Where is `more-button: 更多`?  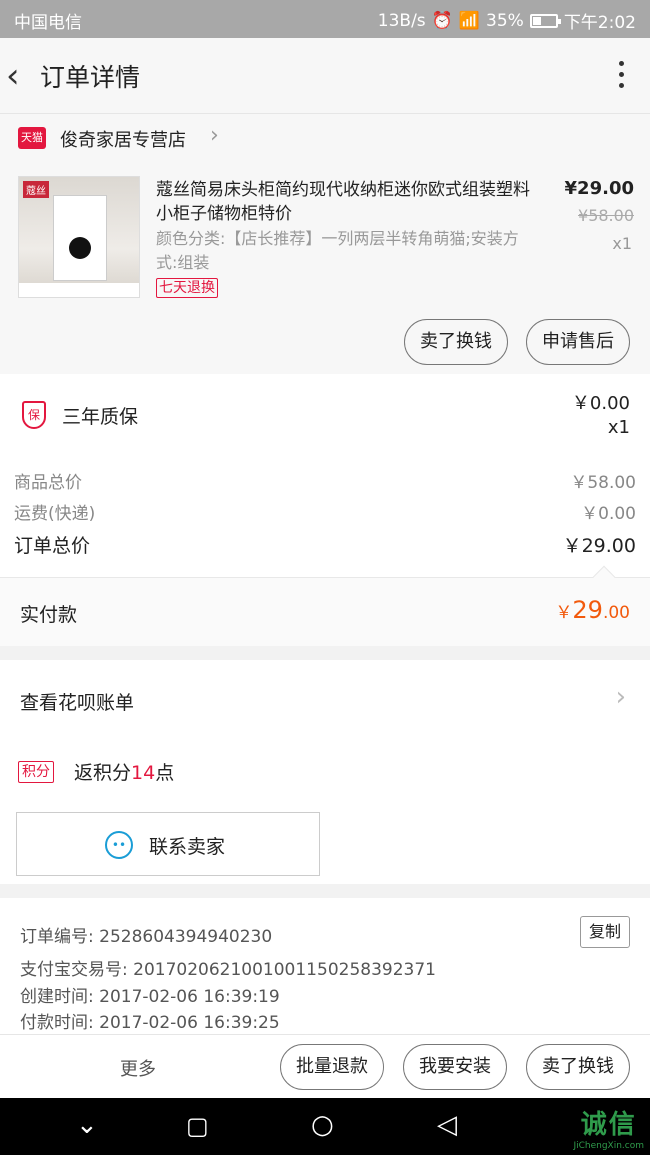 more-button: 更多 is located at coordinates (138, 1068).